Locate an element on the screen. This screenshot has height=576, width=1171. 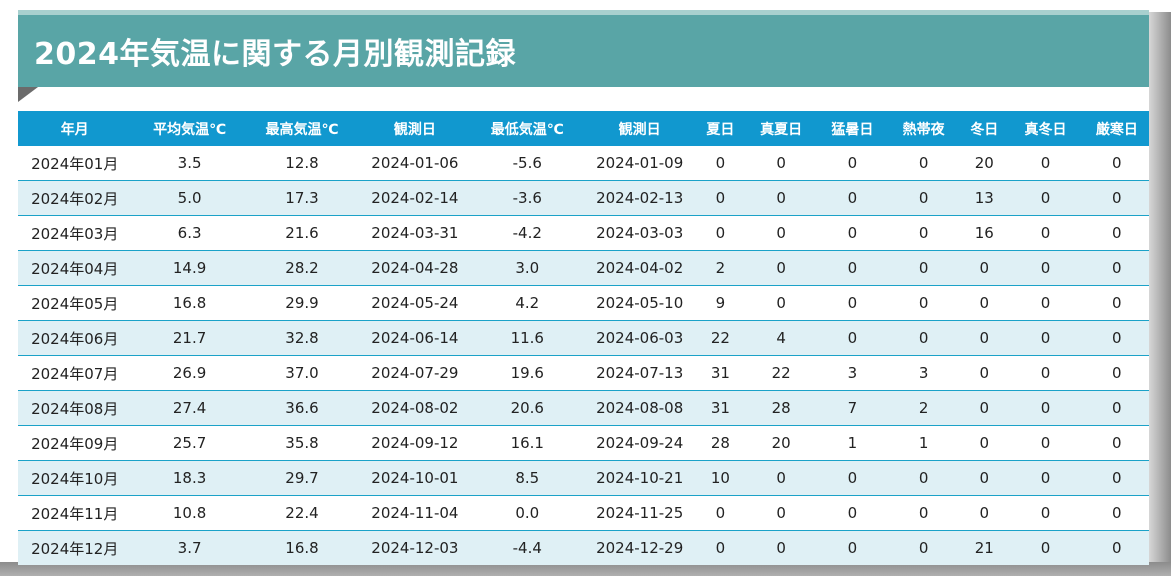
table-cell: 2024-02-14 is located at coordinates (415, 198).